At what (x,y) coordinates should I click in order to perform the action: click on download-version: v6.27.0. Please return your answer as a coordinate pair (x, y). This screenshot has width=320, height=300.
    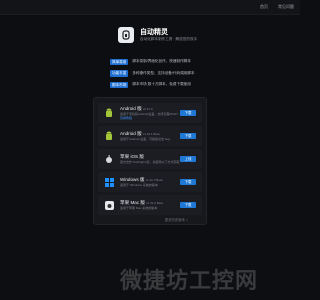
    Looking at the image, I should click on (147, 109).